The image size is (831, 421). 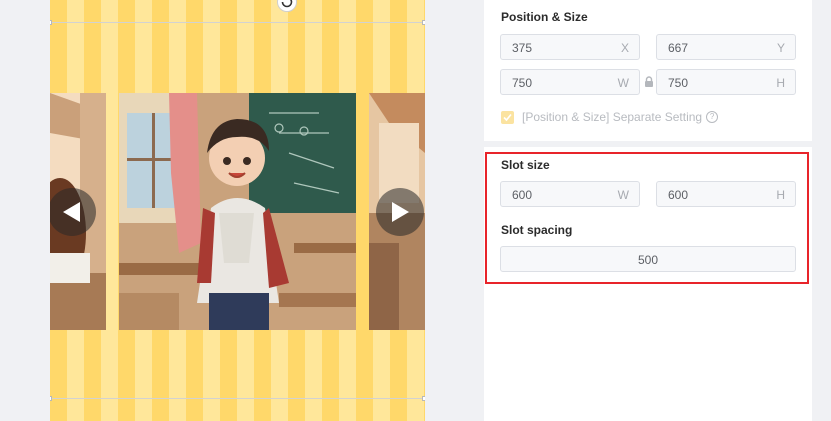 I want to click on size-height-value: 750, so click(x=678, y=83).